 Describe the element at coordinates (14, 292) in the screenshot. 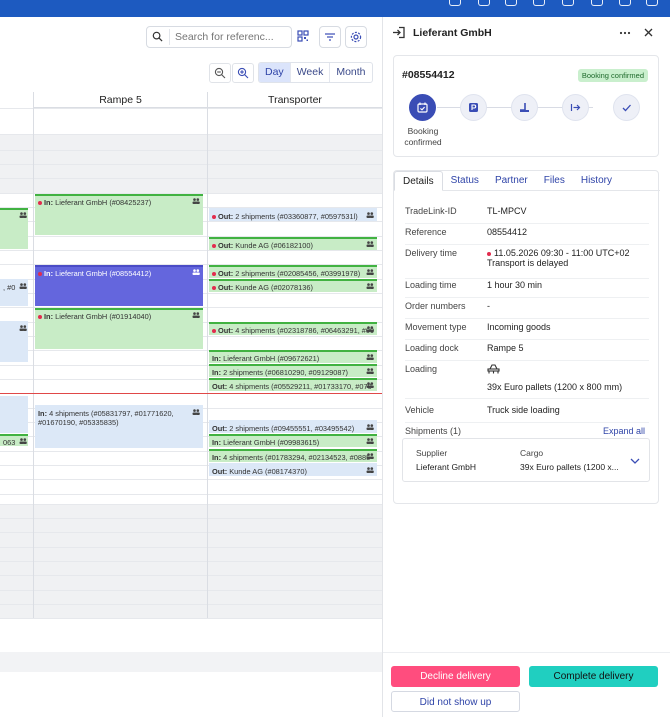

I see `booking-card: , #0` at that location.